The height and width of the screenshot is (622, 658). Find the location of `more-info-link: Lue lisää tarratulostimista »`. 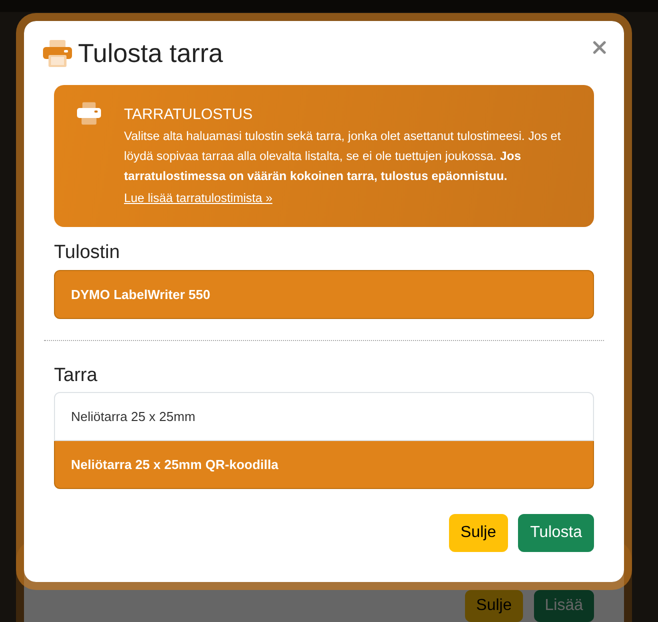

more-info-link: Lue lisää tarratulostimista » is located at coordinates (198, 198).